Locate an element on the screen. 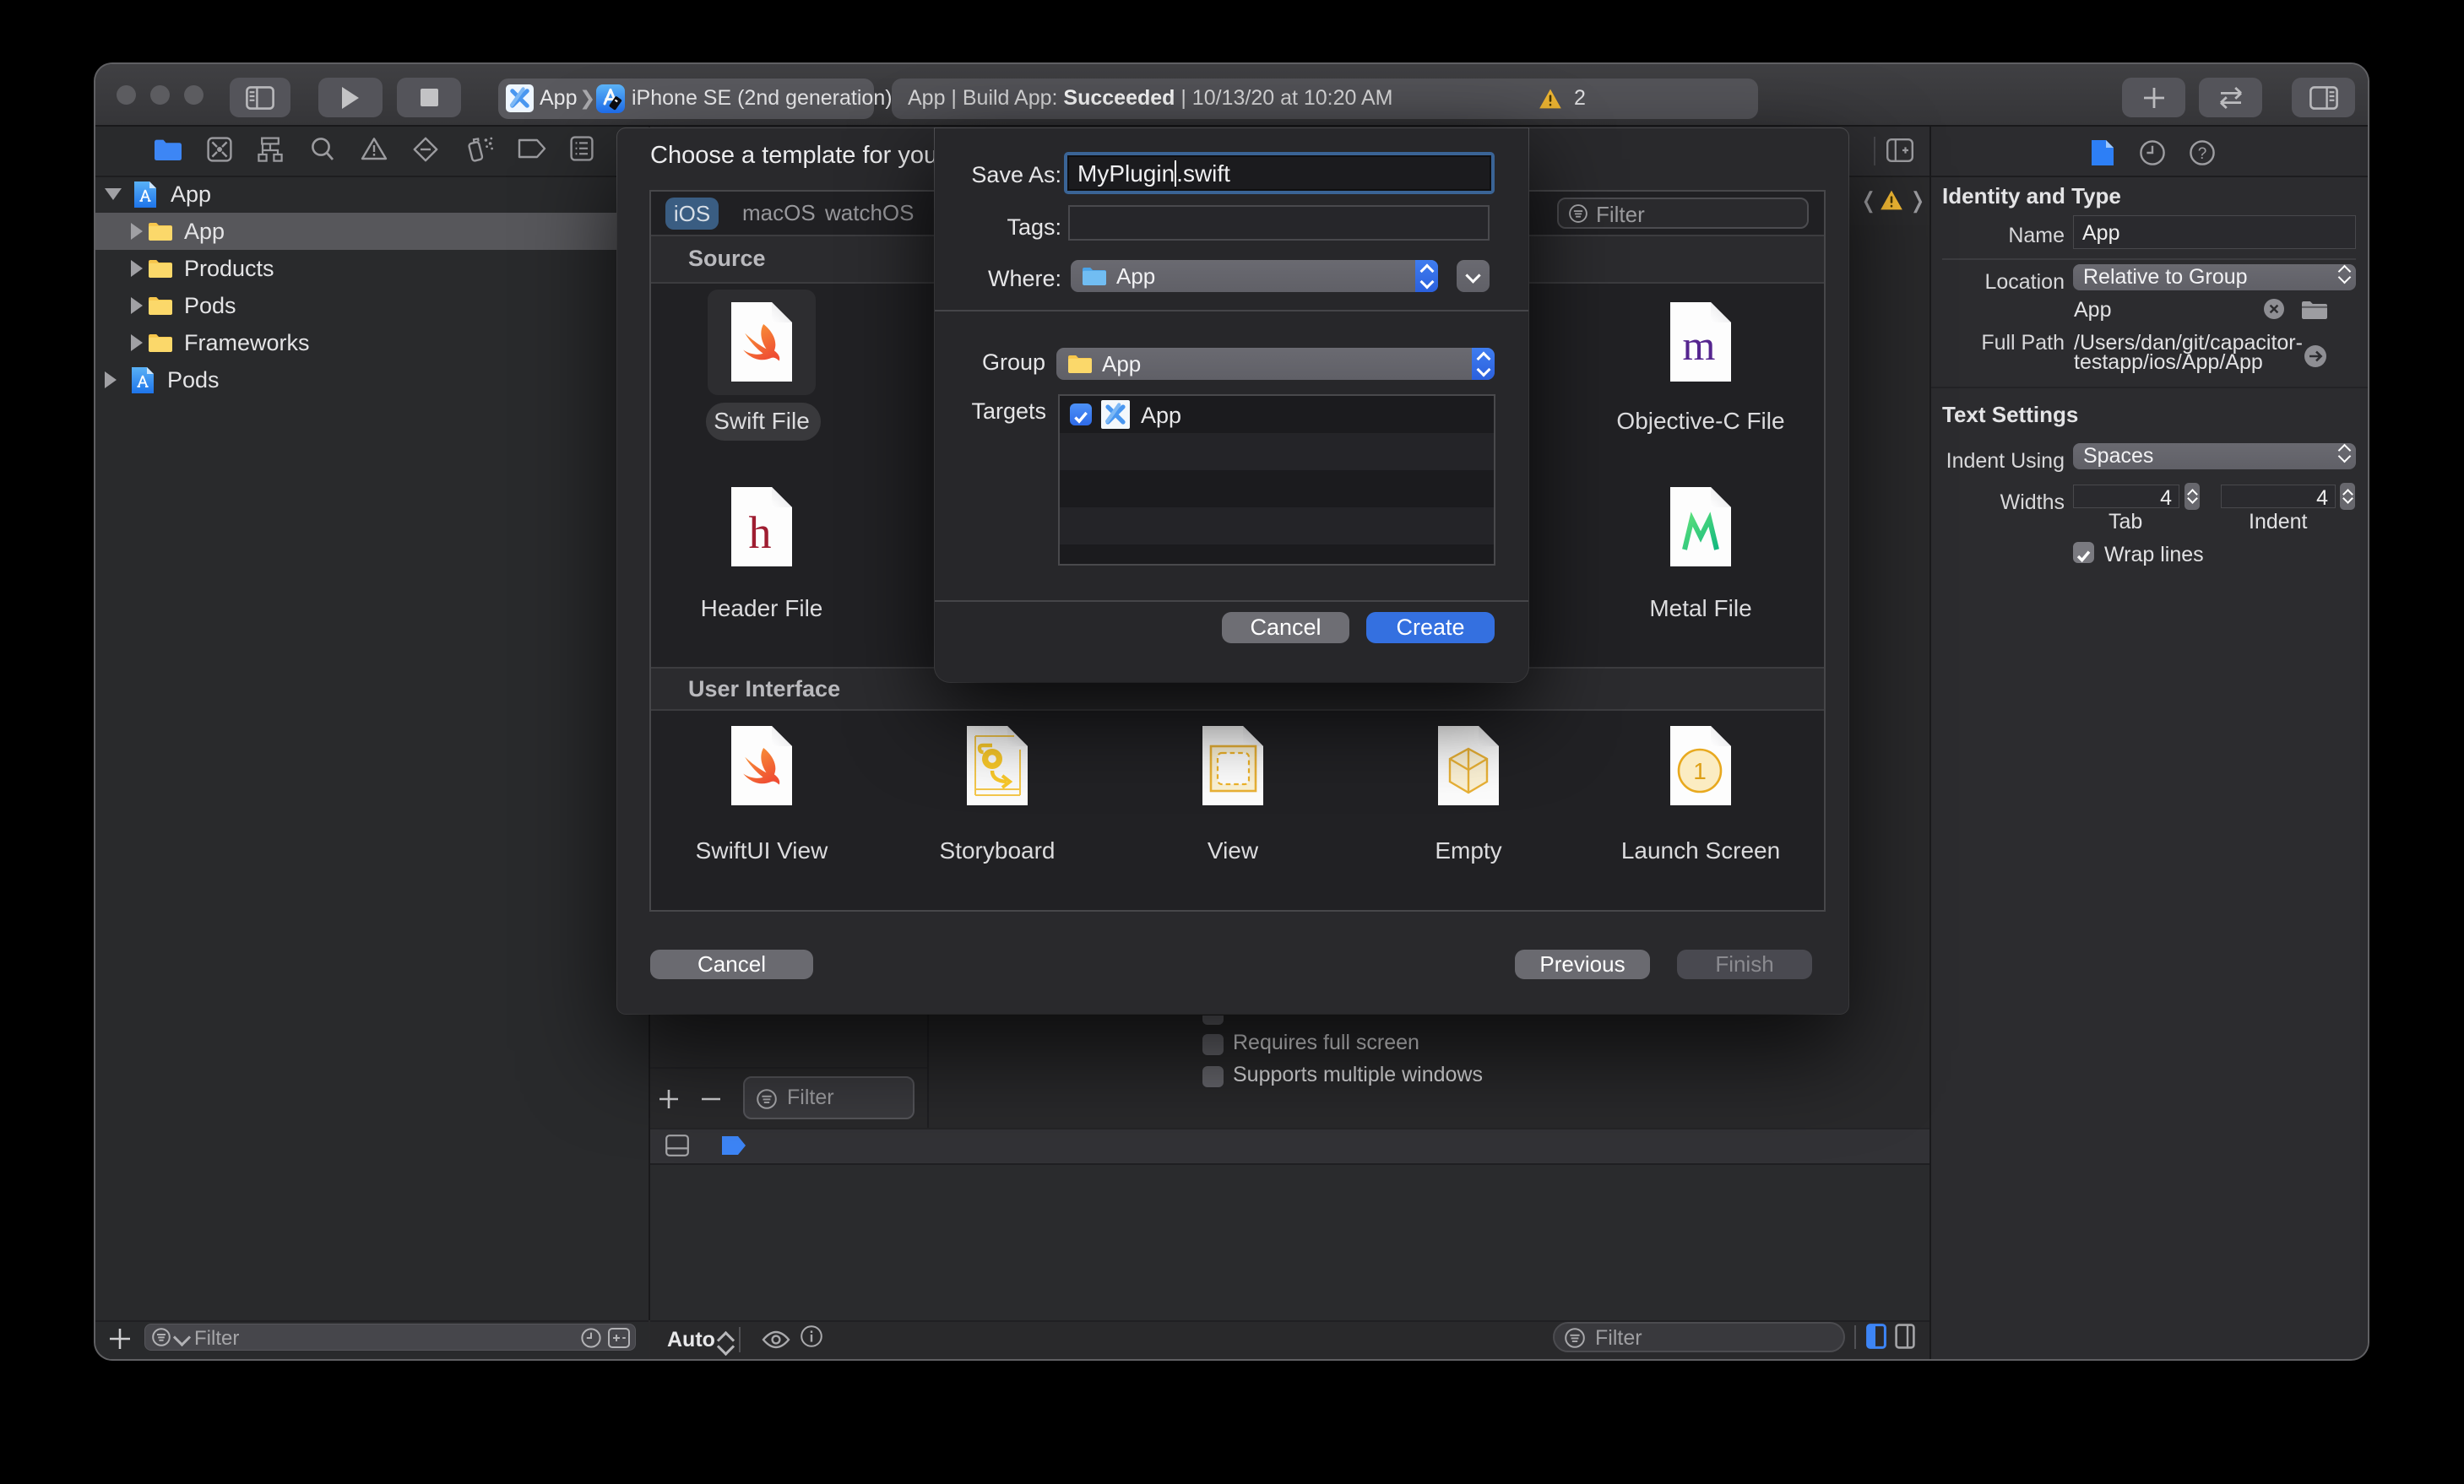 Image resolution: width=2464 pixels, height=1484 pixels. svg-text: m is located at coordinates (1699, 345).